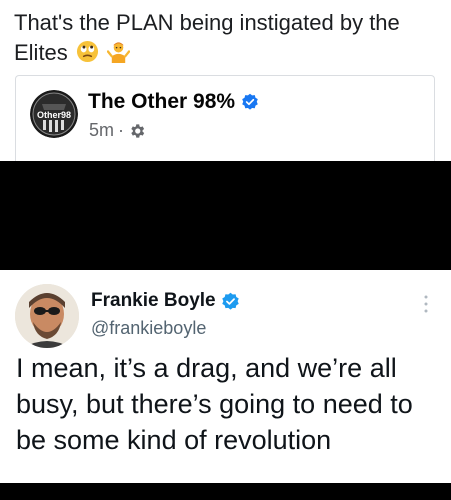 This screenshot has width=451, height=500. I want to click on page-avatar: Other98, so click(54, 114).